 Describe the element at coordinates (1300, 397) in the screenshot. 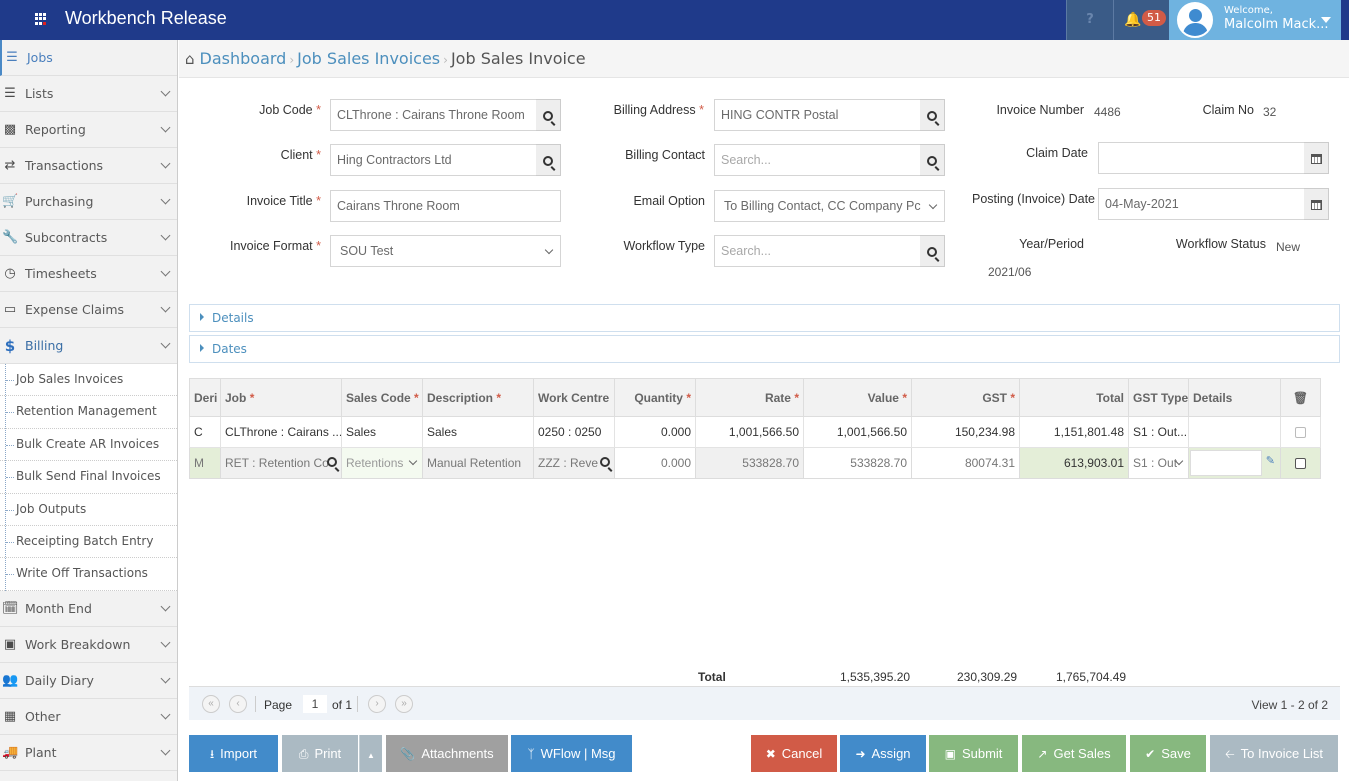

I see `trash-icon: 🗑` at that location.